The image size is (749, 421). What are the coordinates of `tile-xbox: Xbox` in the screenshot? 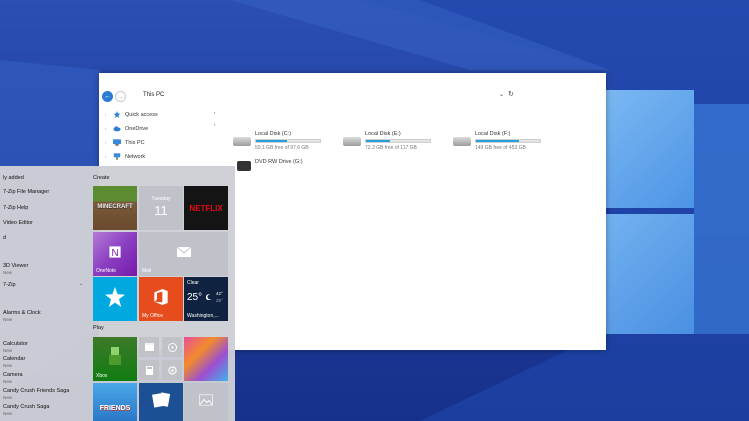 It's located at (115, 359).